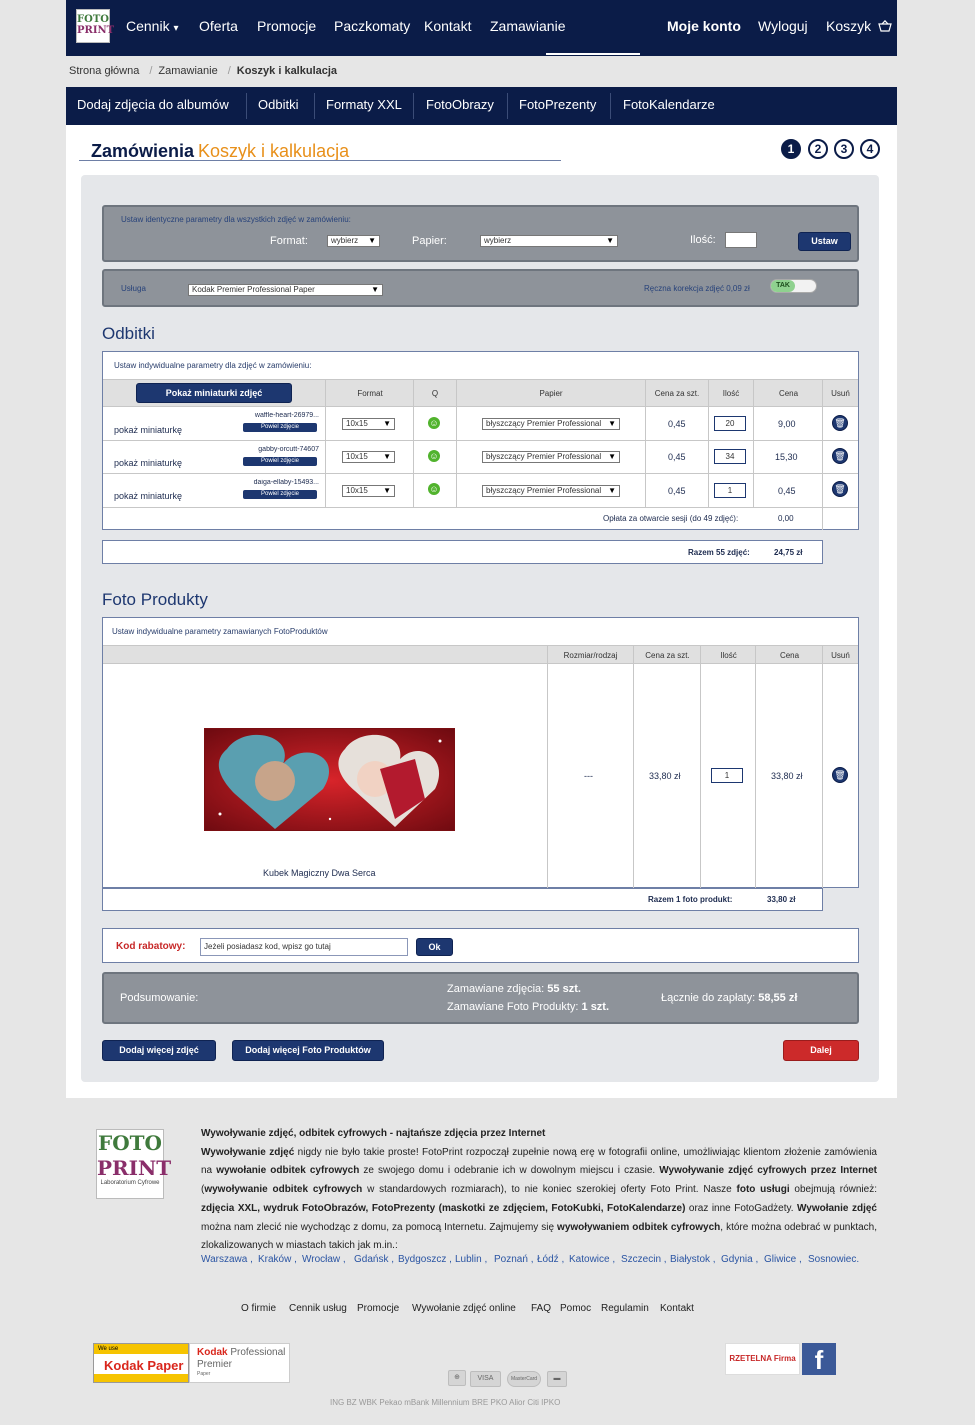  I want to click on subnav-divider, so click(610, 106).